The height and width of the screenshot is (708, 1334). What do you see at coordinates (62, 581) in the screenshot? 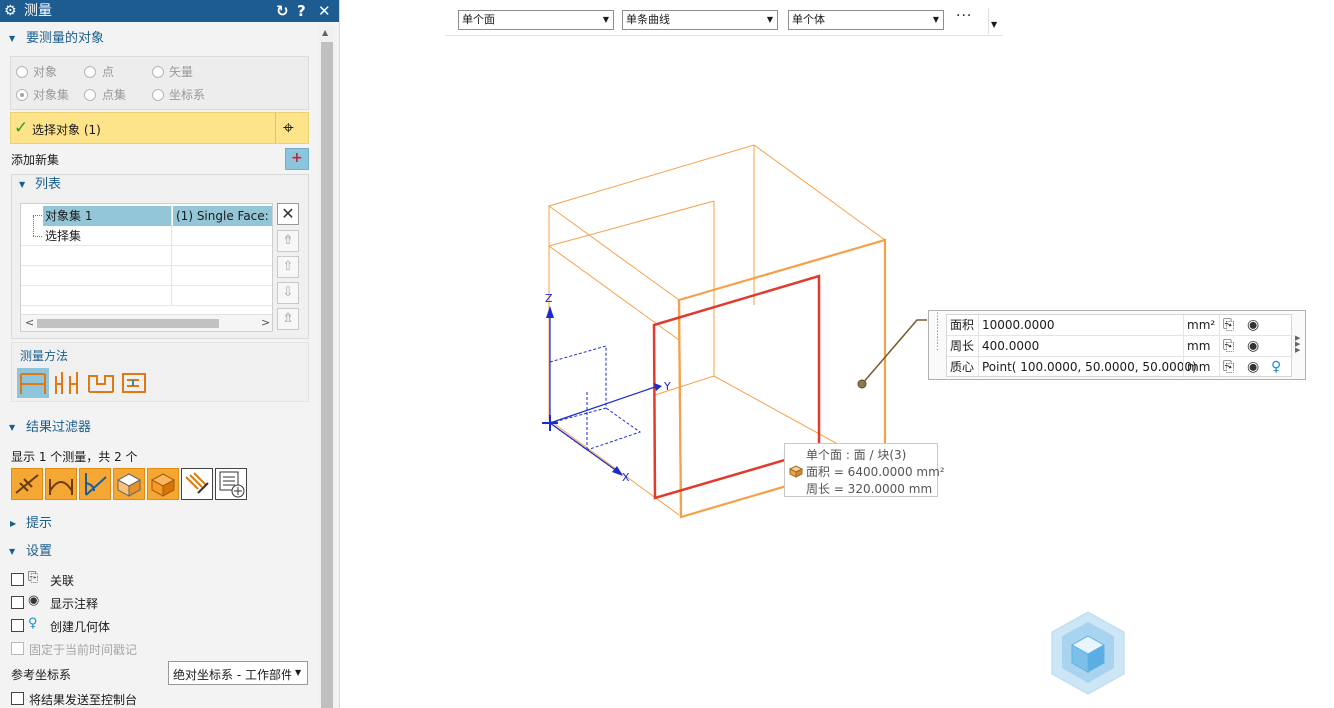
I see `associative-label: 关联` at bounding box center [62, 581].